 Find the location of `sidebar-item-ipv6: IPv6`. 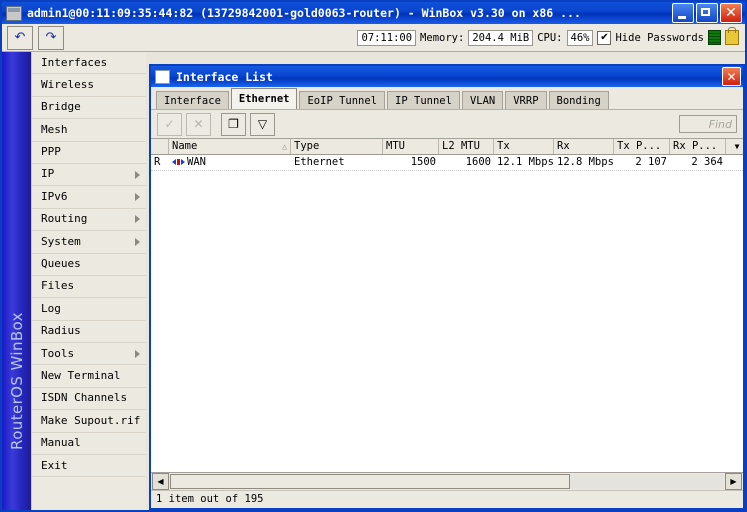

sidebar-item-ipv6: IPv6 is located at coordinates (89, 197).